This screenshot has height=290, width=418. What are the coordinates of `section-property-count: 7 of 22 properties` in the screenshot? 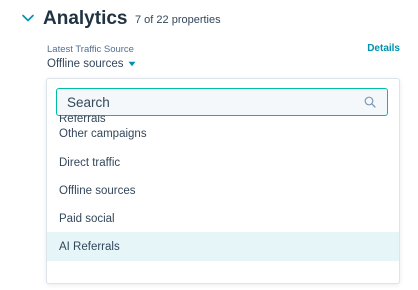 It's located at (178, 20).